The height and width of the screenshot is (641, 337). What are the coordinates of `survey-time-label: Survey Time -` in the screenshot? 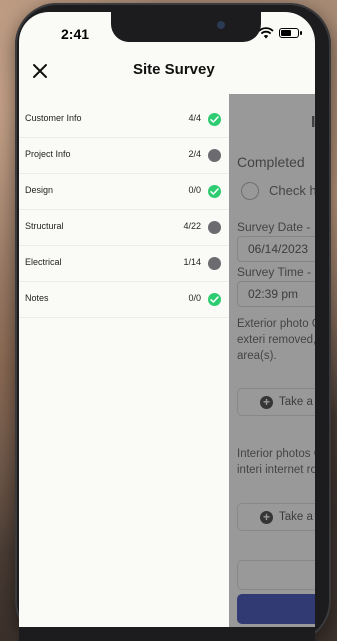 It's located at (274, 272).